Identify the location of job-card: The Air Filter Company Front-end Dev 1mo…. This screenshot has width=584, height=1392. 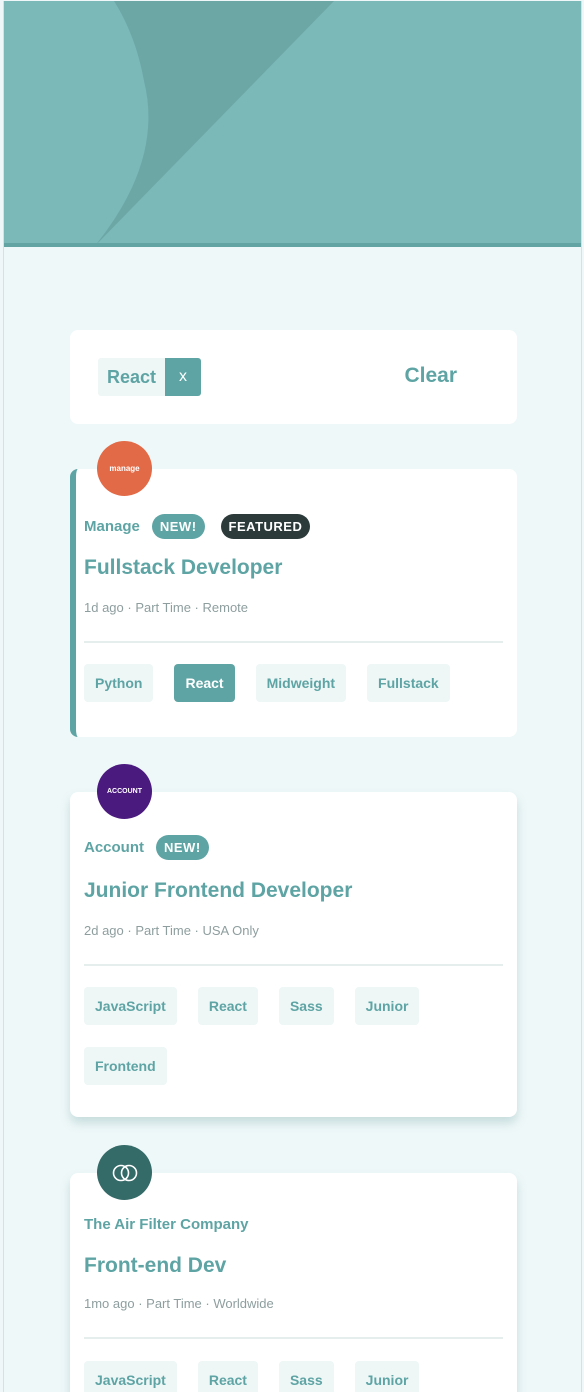
(293, 1268).